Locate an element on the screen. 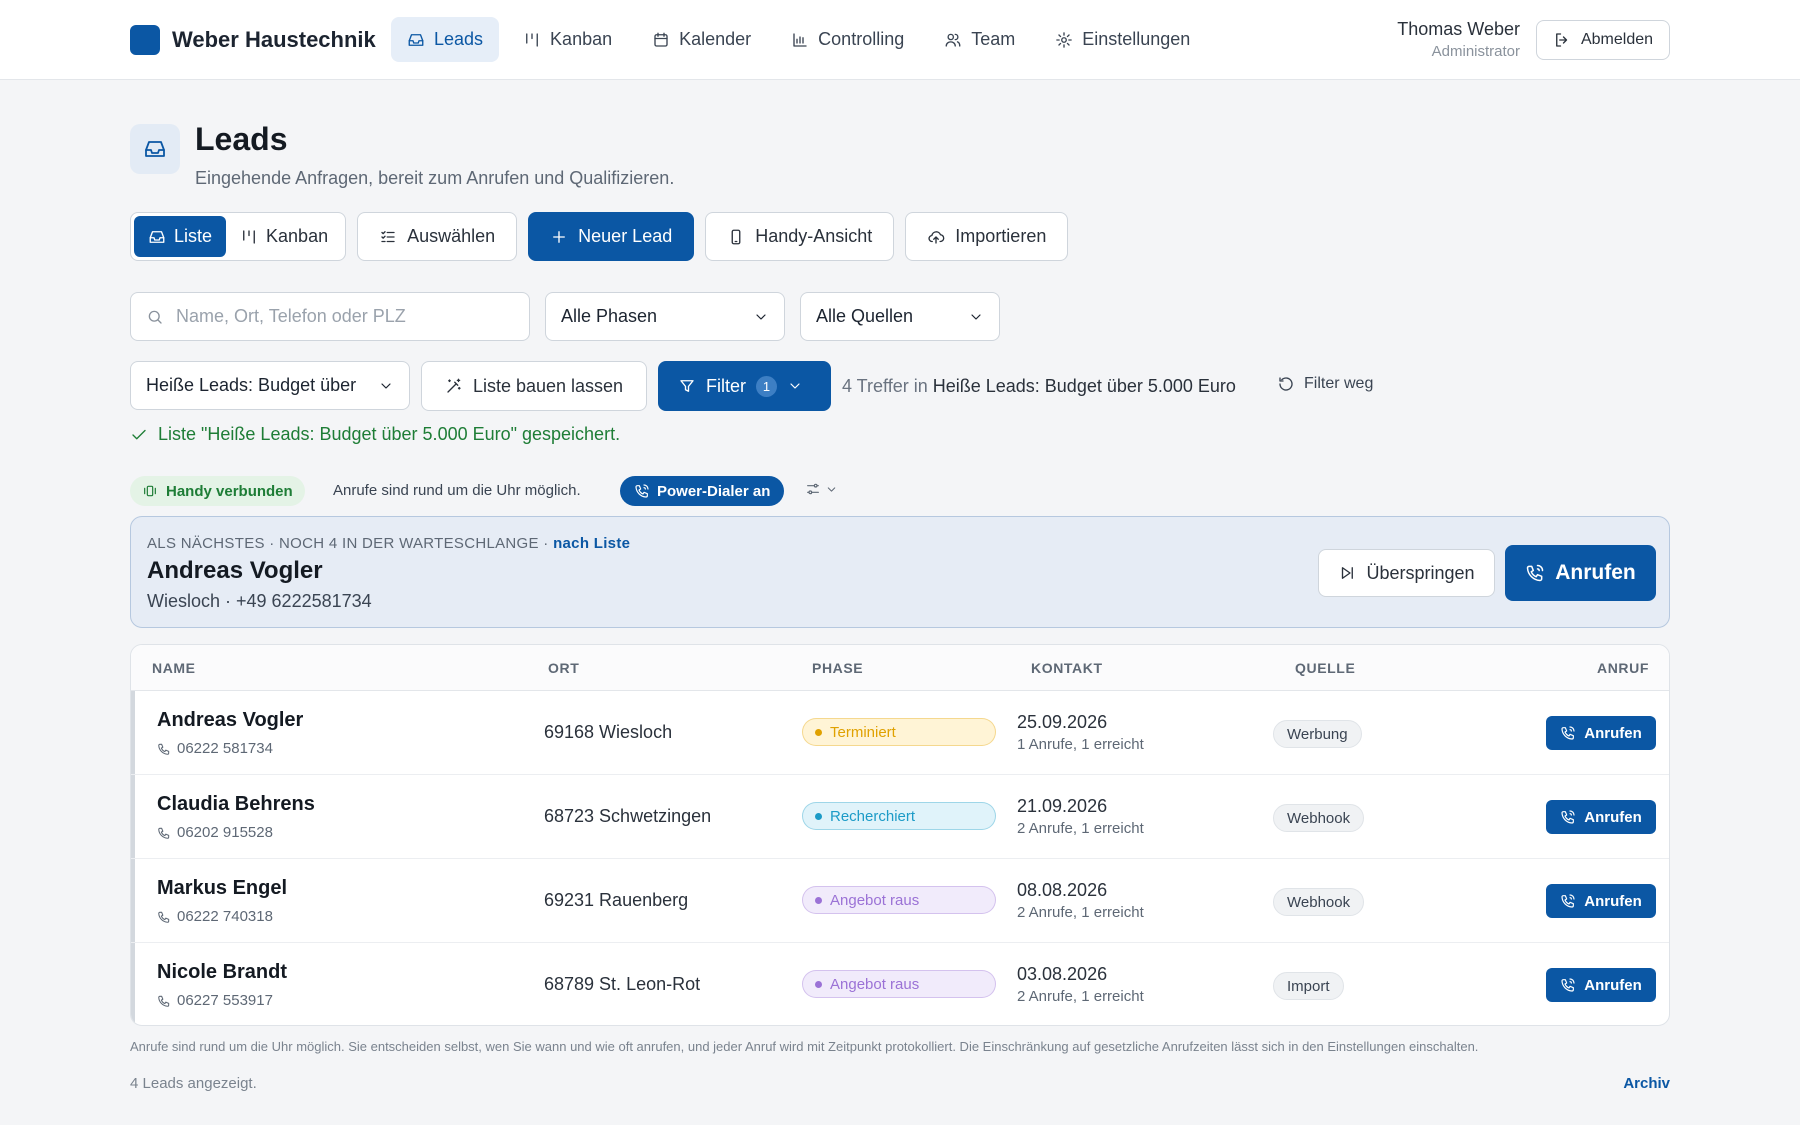 Image resolution: width=1800 pixels, height=1125 pixels. smartphone-icon is located at coordinates (736, 236).